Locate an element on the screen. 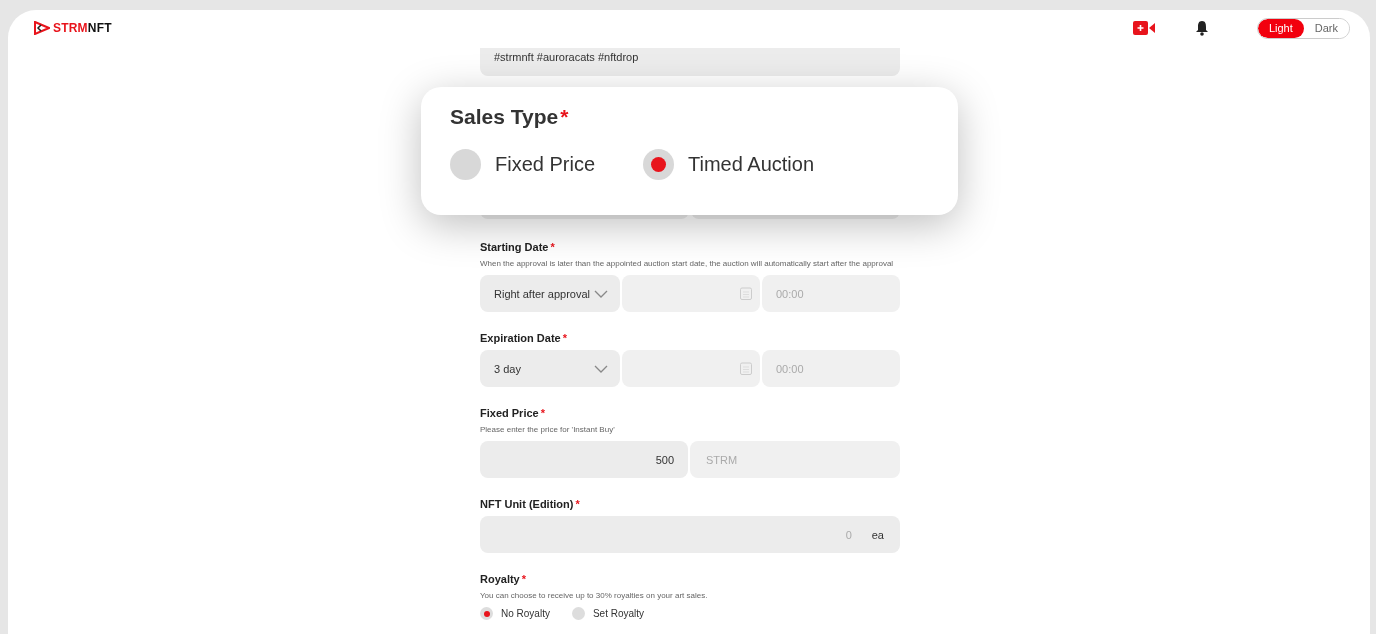  field-hint: You can choose to receive up to 30% royalties on your art sales. is located at coordinates (594, 596).